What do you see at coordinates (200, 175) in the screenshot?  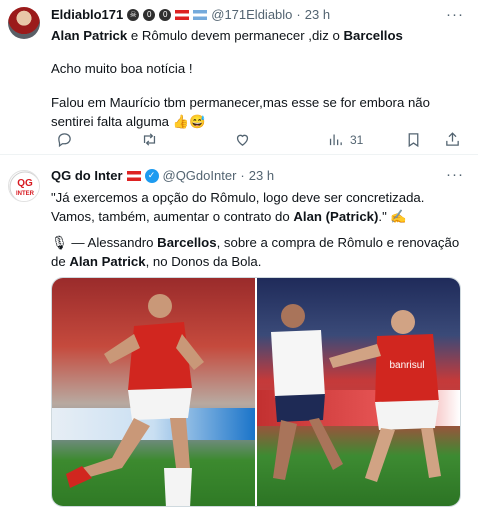 I see `user-handle: @QGdoInter` at bounding box center [200, 175].